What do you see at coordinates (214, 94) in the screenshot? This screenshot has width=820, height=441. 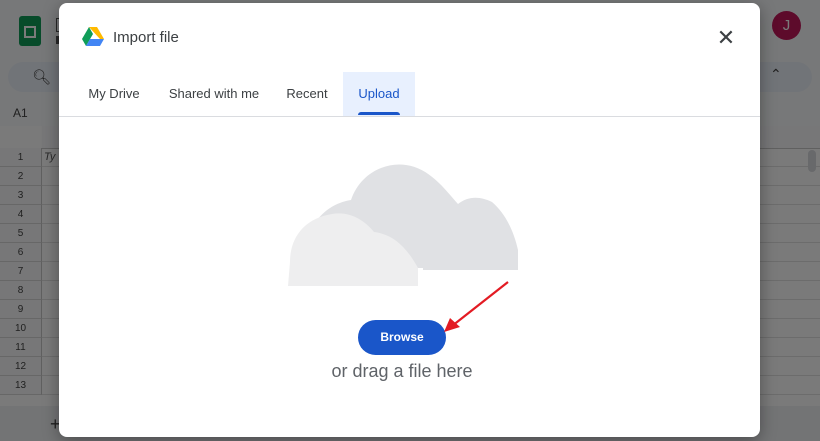 I see `tab-shared-with-me: Shared with me` at bounding box center [214, 94].